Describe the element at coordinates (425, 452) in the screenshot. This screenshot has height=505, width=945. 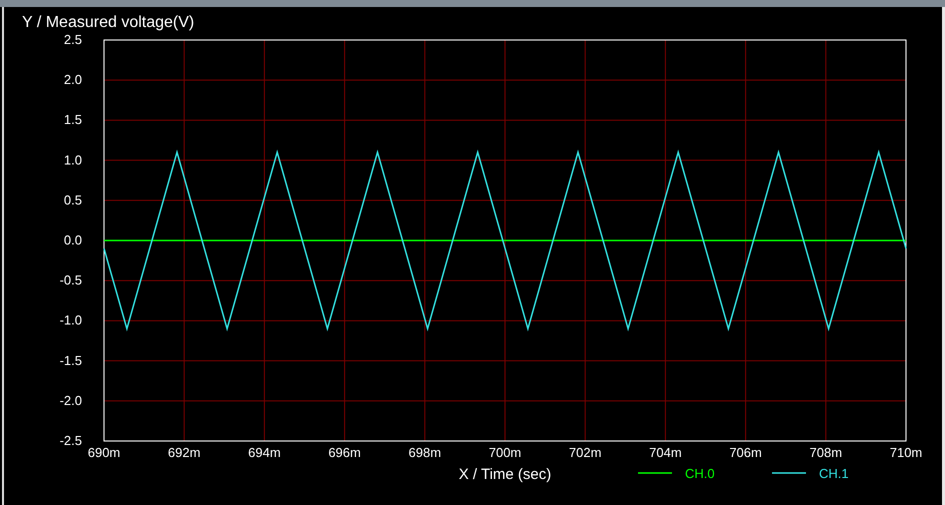
I see `x-tick-label: 698m` at that location.